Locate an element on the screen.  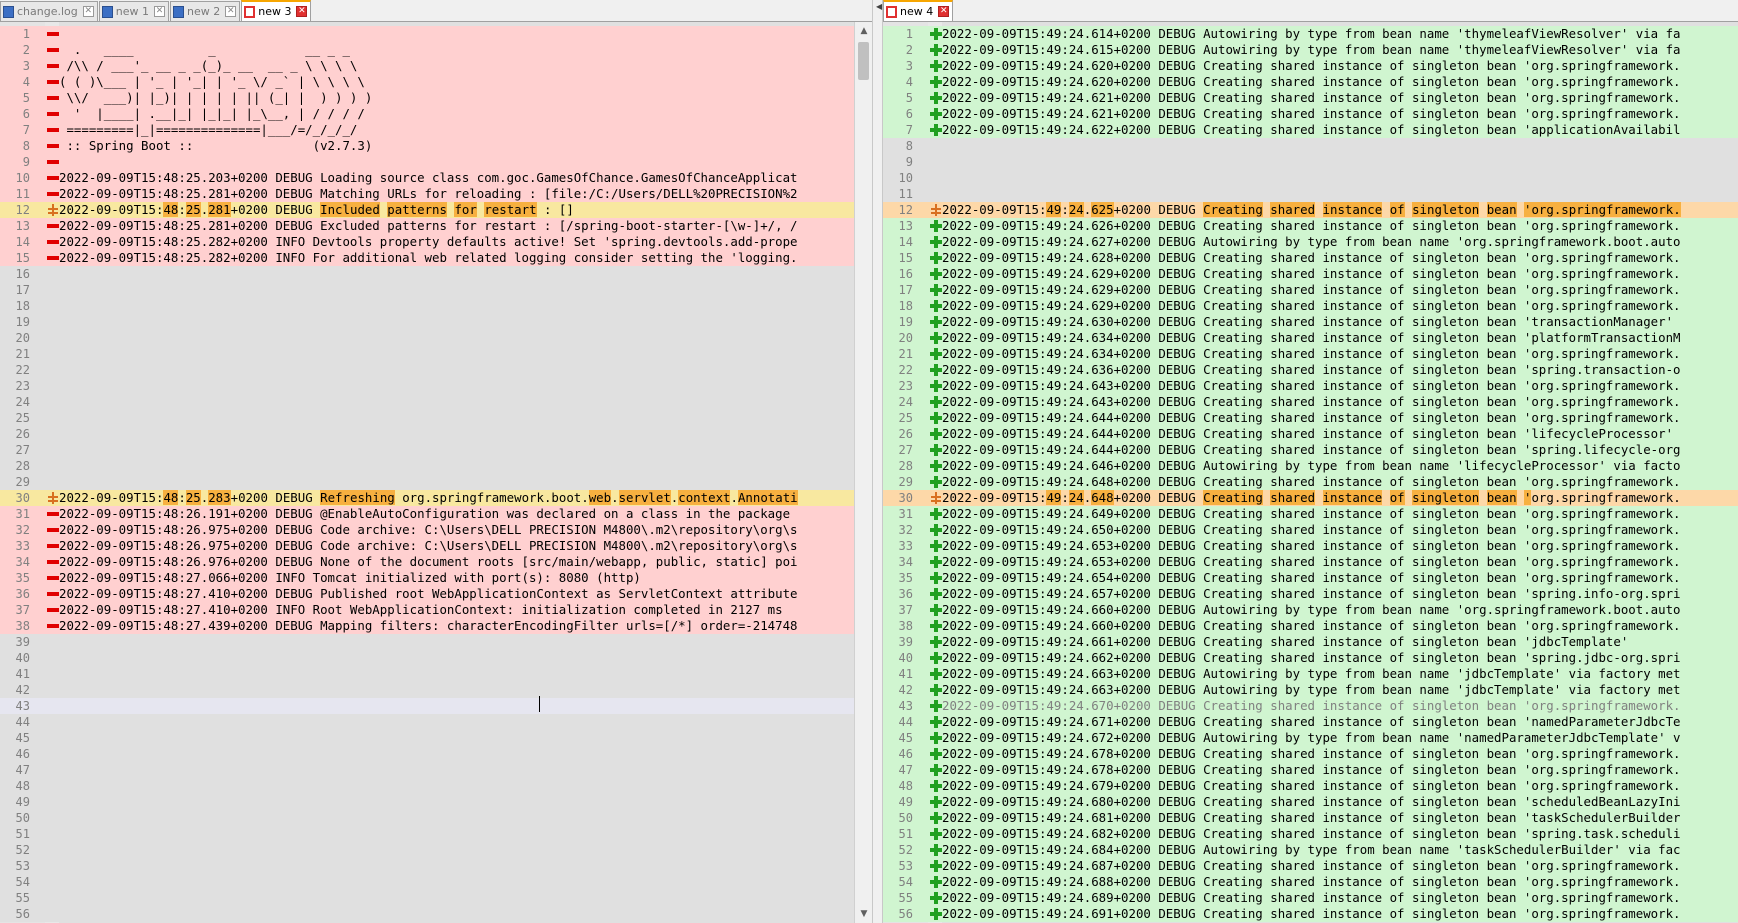
editor-line: 54 is located at coordinates (427, 882).